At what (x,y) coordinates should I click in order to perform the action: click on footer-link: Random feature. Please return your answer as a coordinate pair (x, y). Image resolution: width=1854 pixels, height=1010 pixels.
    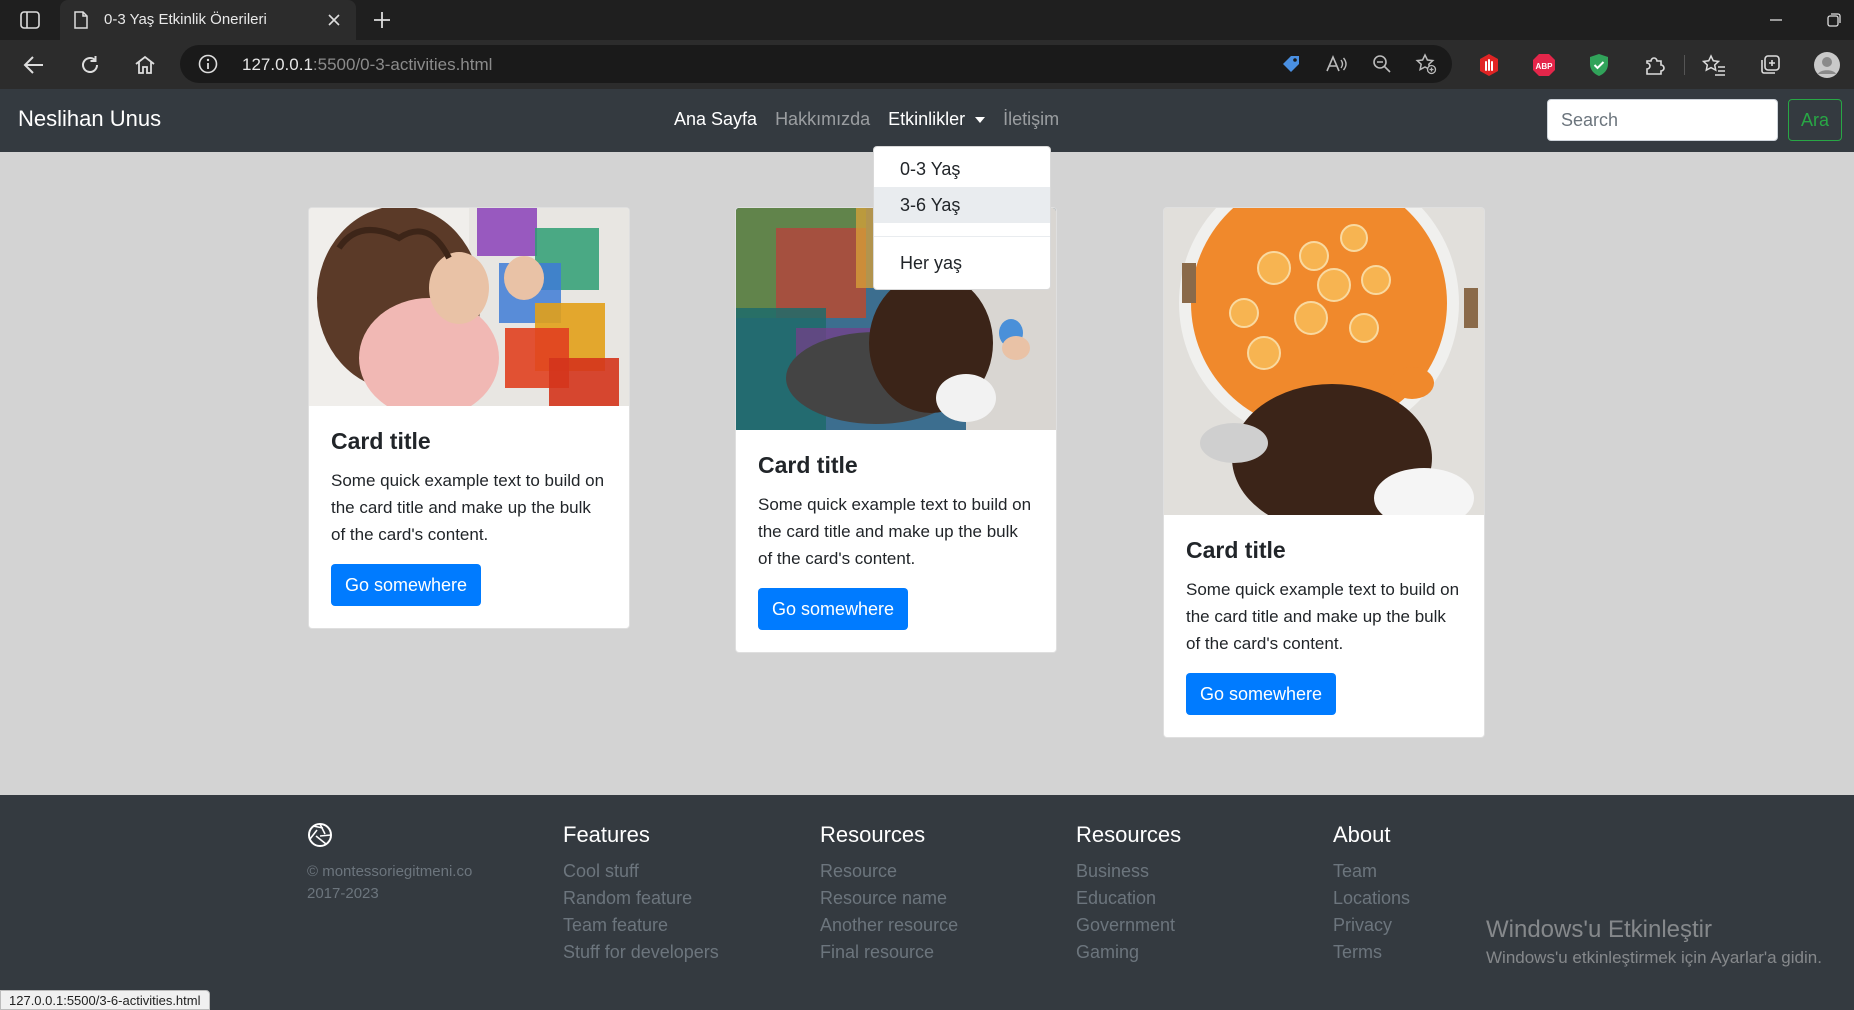
    Looking at the image, I should click on (641, 898).